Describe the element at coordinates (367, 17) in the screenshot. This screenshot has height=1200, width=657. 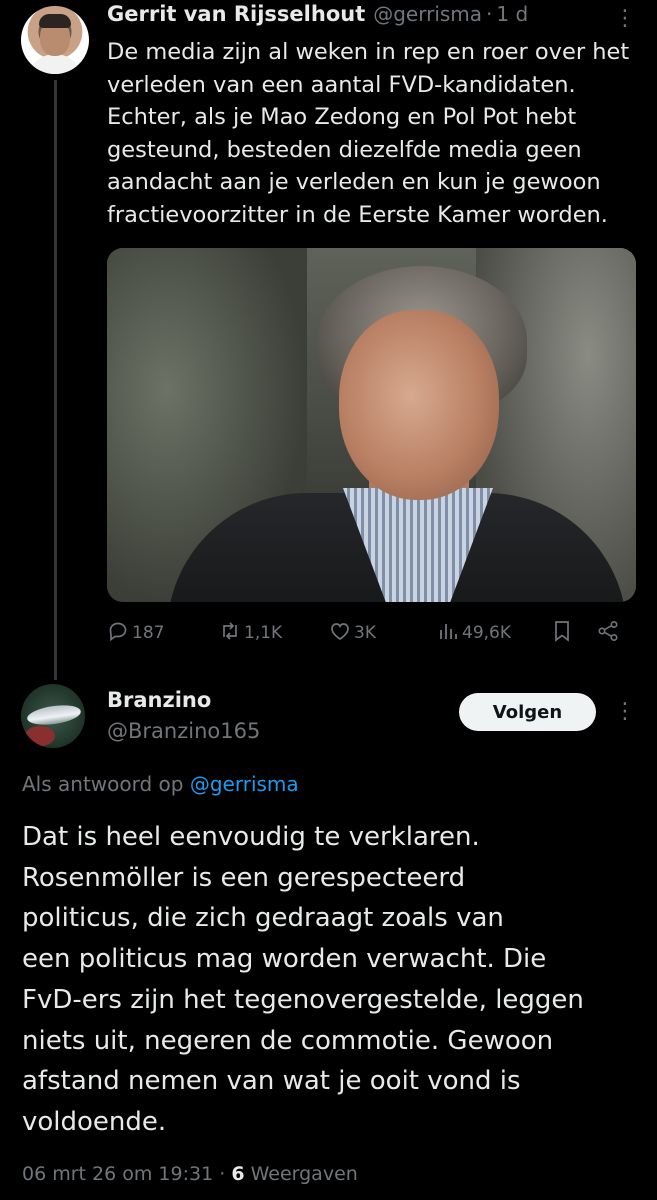
I see `tweet-header: Gerrit van Rijsselhout @gerrisma · 1 d` at that location.